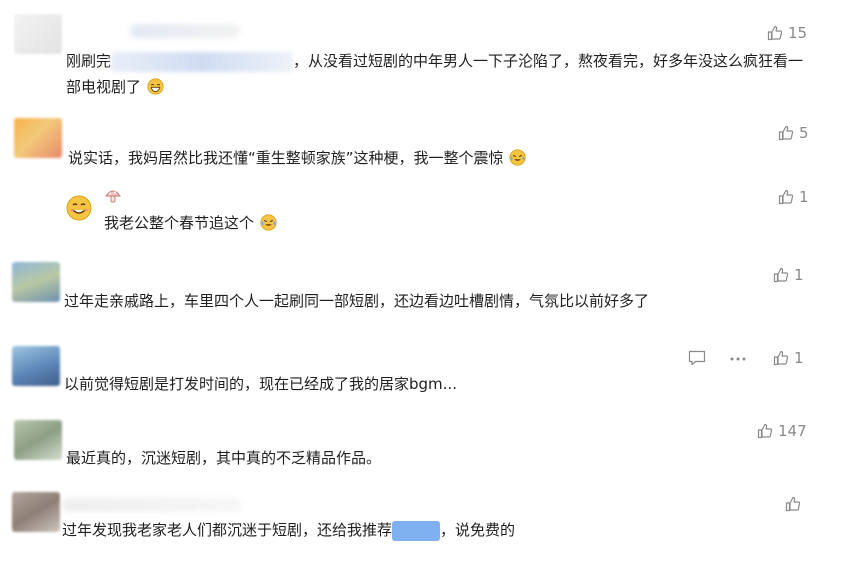 The width and height of the screenshot is (846, 576). What do you see at coordinates (155, 86) in the screenshot?
I see `grin-emoji` at bounding box center [155, 86].